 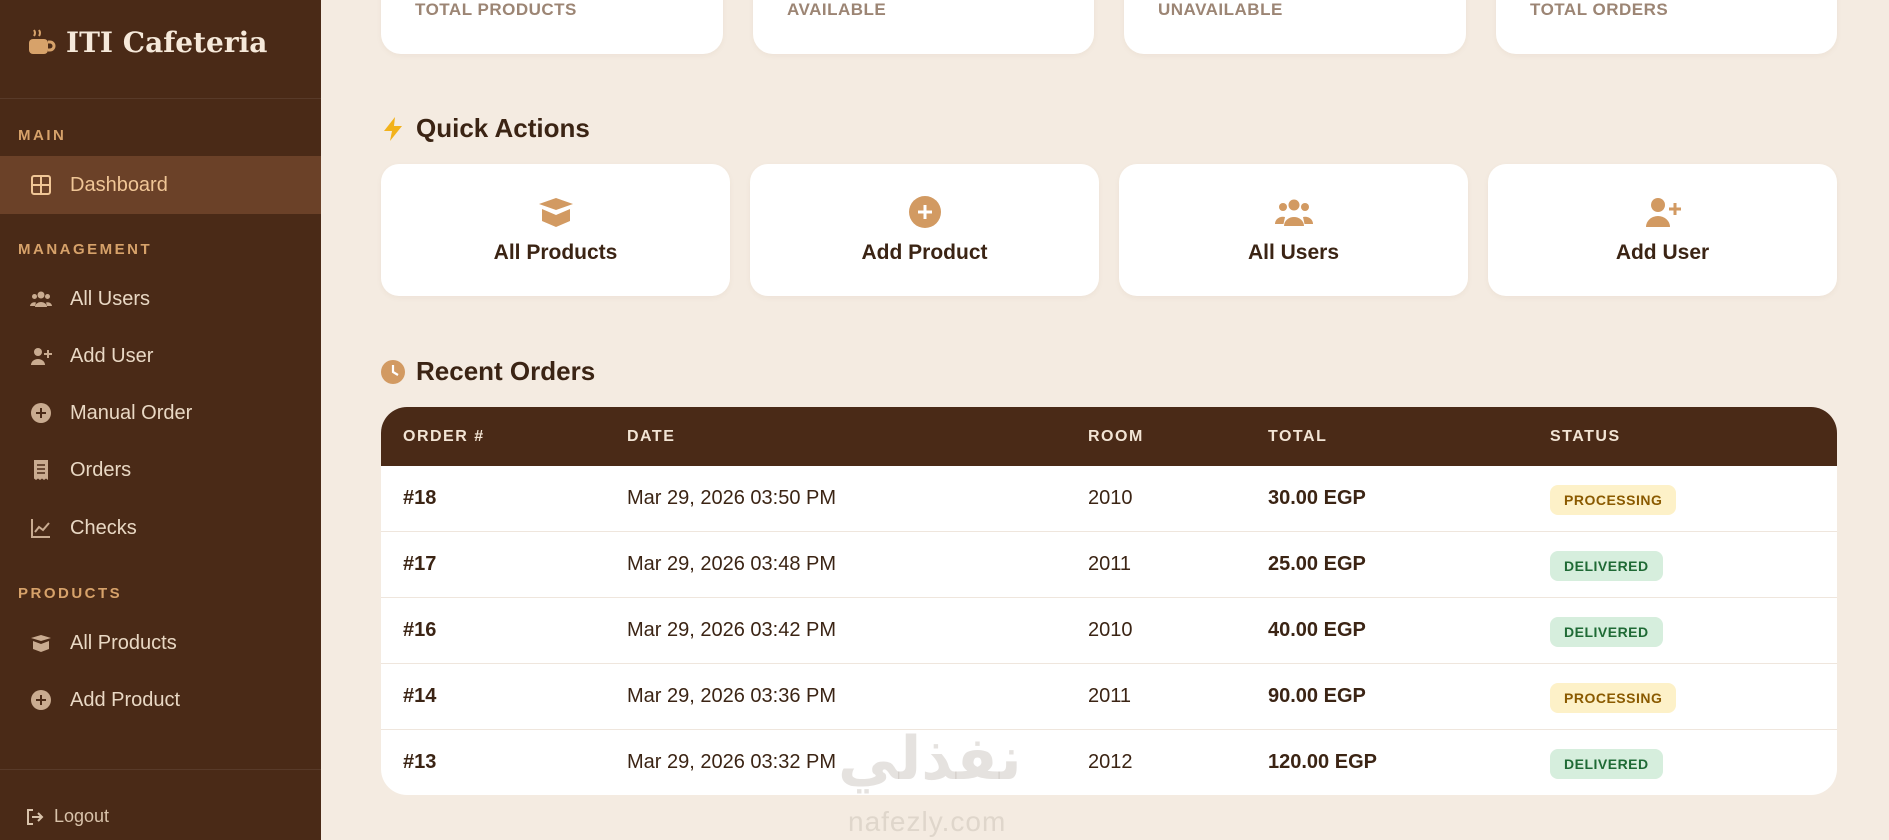 I want to click on order-number: #14, so click(x=420, y=696).